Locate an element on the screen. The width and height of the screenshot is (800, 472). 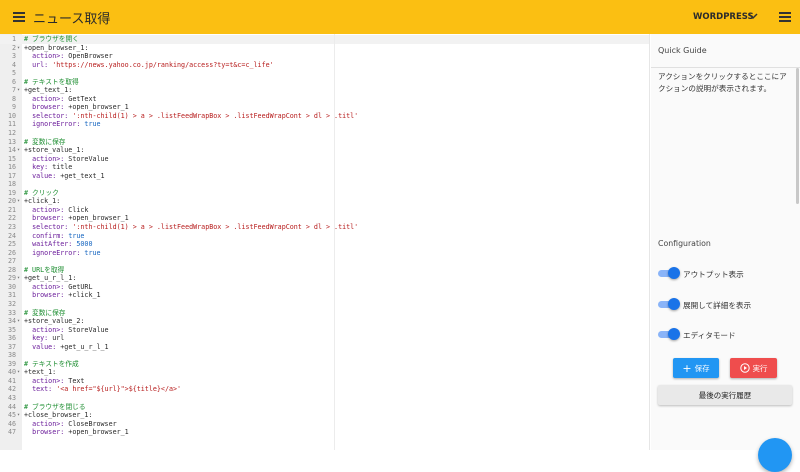
code-line: 35 action>: StoreValue is located at coordinates (324, 330).